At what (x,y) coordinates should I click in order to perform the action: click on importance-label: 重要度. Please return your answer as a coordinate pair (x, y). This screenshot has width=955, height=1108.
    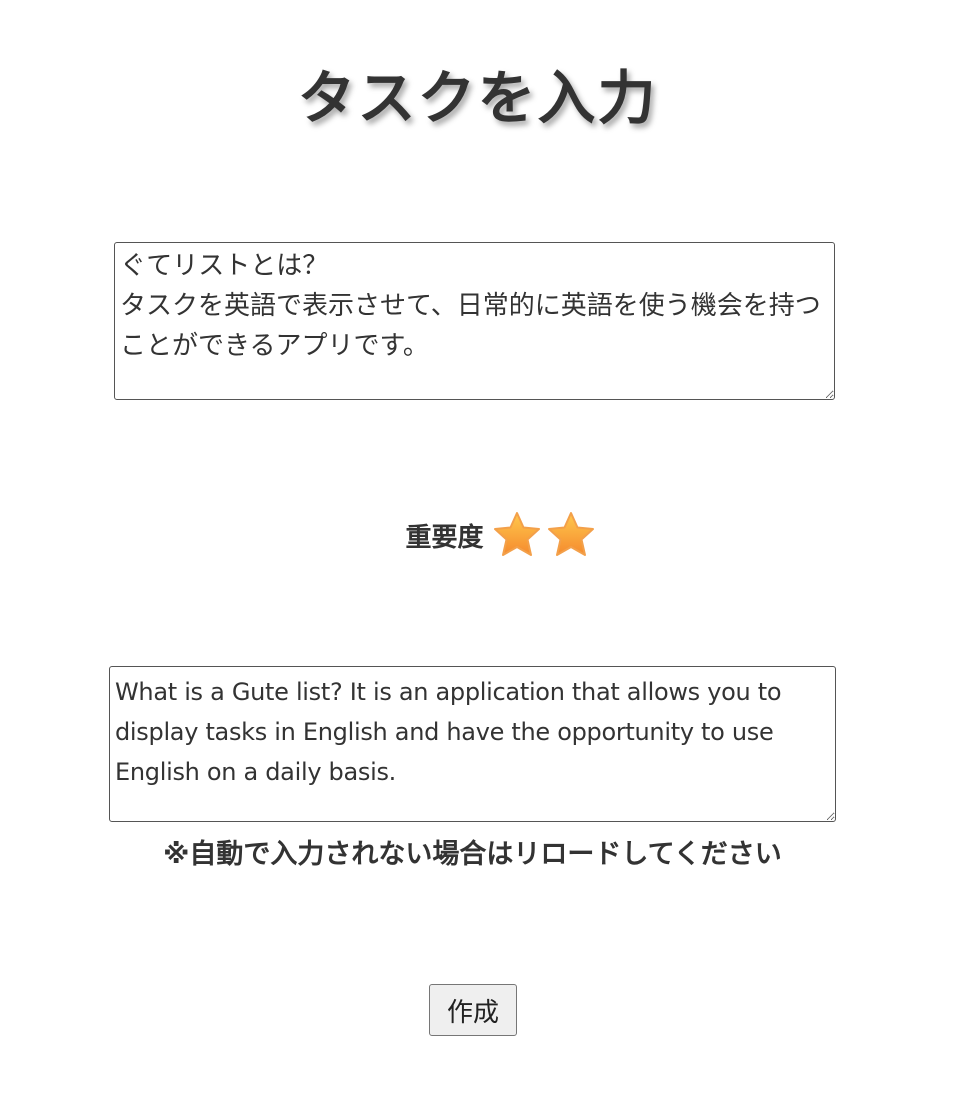
    Looking at the image, I should click on (444, 537).